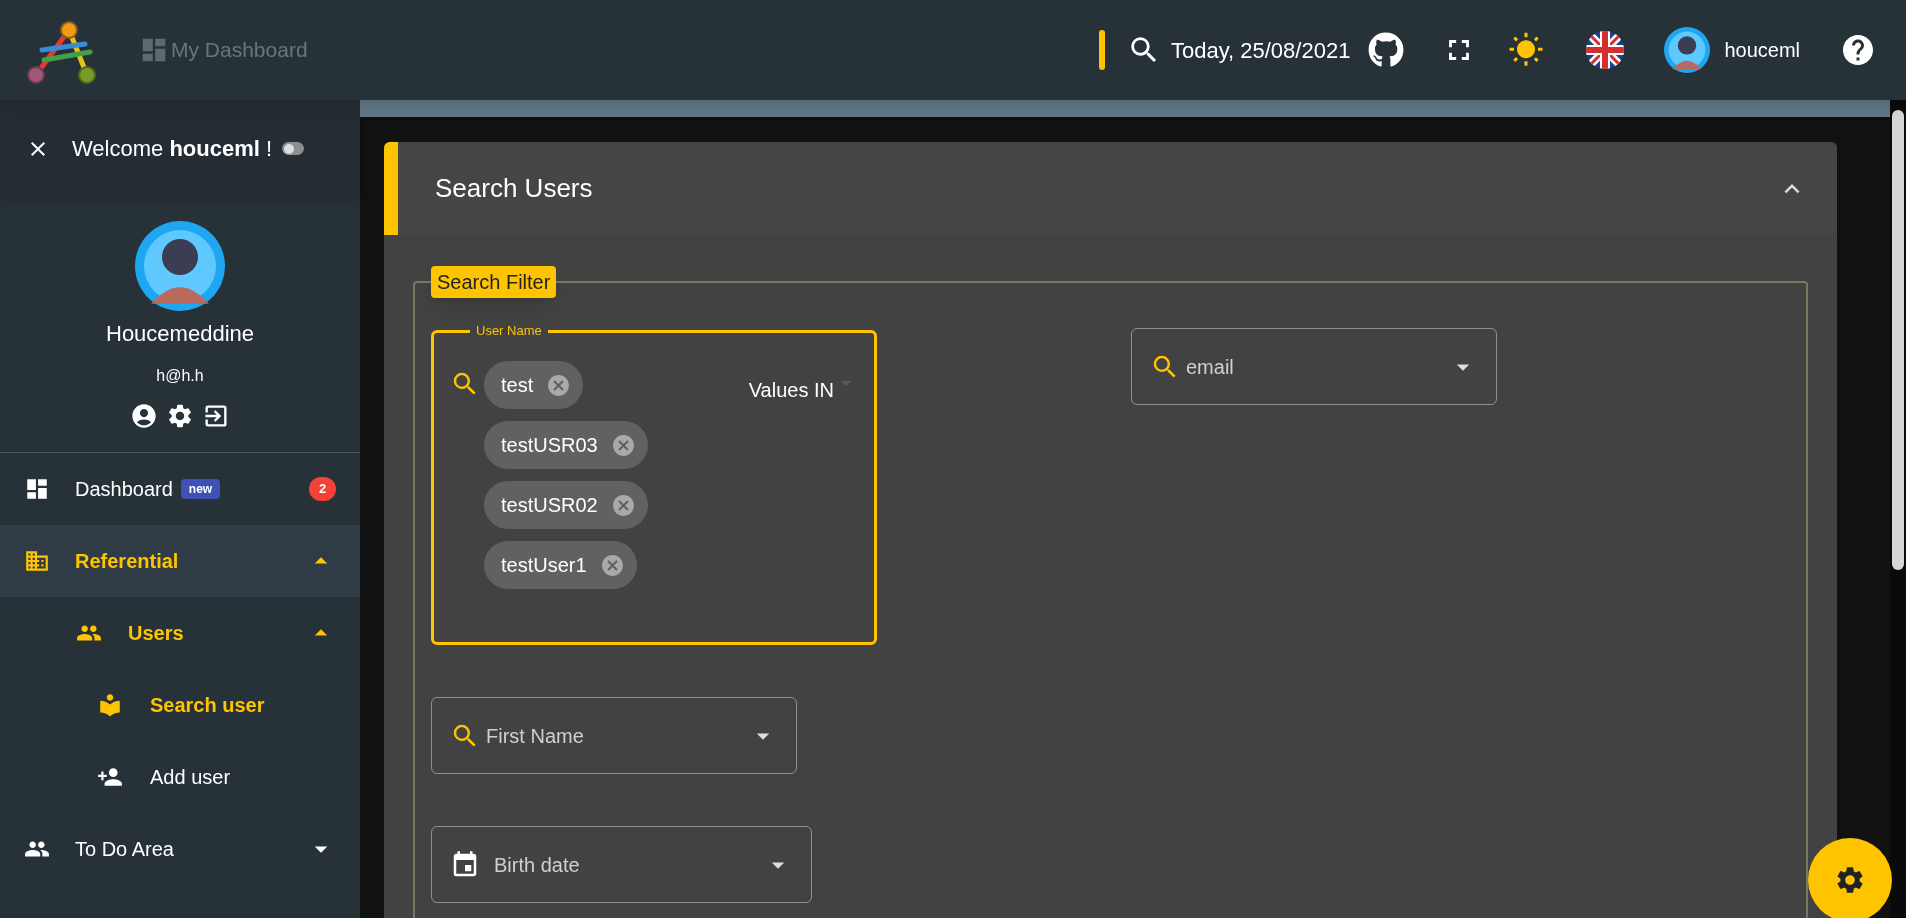  I want to click on menu-label: Search user, so click(207, 705).